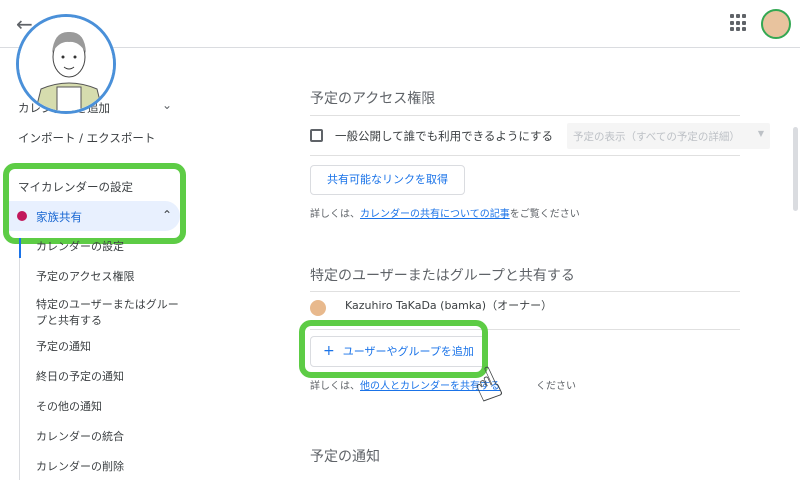 The image size is (800, 480). Describe the element at coordinates (400, 24) in the screenshot. I see `top-bar: ←` at that location.